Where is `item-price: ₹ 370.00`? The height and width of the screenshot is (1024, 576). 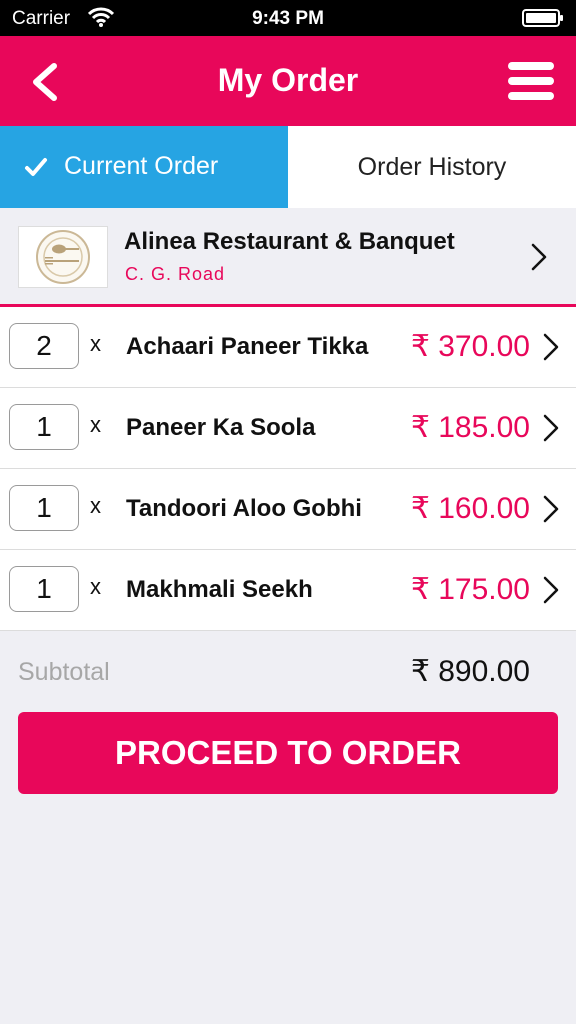 item-price: ₹ 370.00 is located at coordinates (470, 346).